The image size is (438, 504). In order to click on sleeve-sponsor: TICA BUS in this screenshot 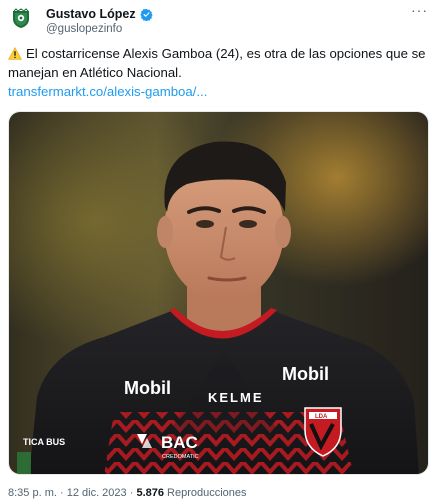, I will do `click(44, 442)`.